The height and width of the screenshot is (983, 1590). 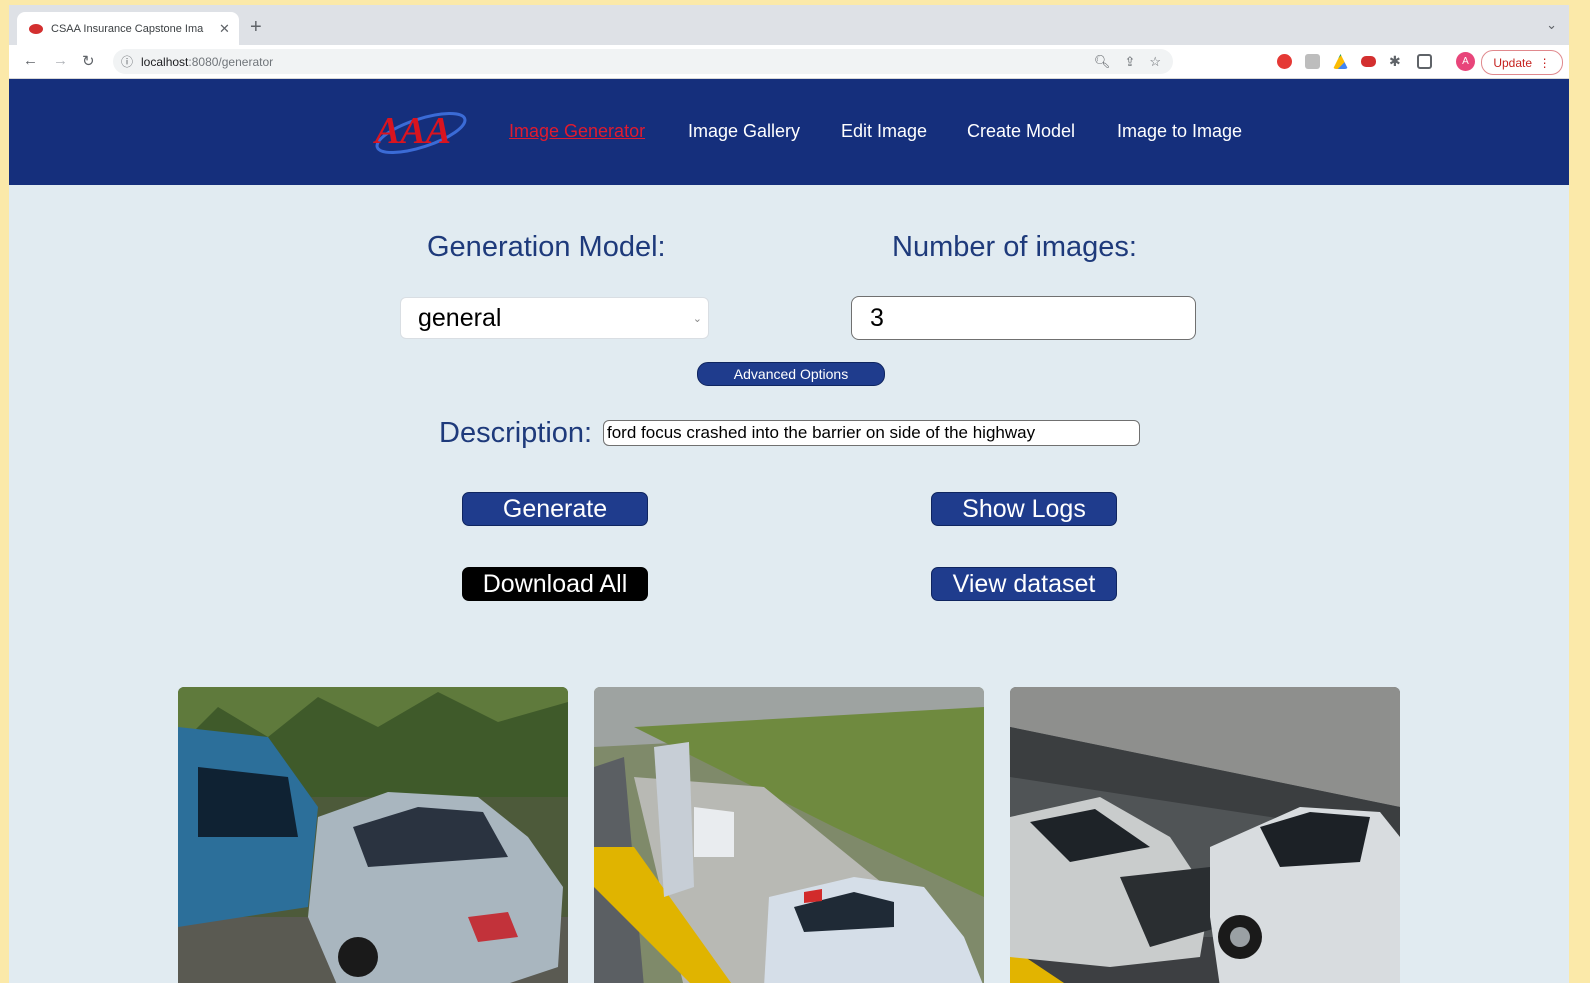 I want to click on avatar: A, so click(x=1465, y=61).